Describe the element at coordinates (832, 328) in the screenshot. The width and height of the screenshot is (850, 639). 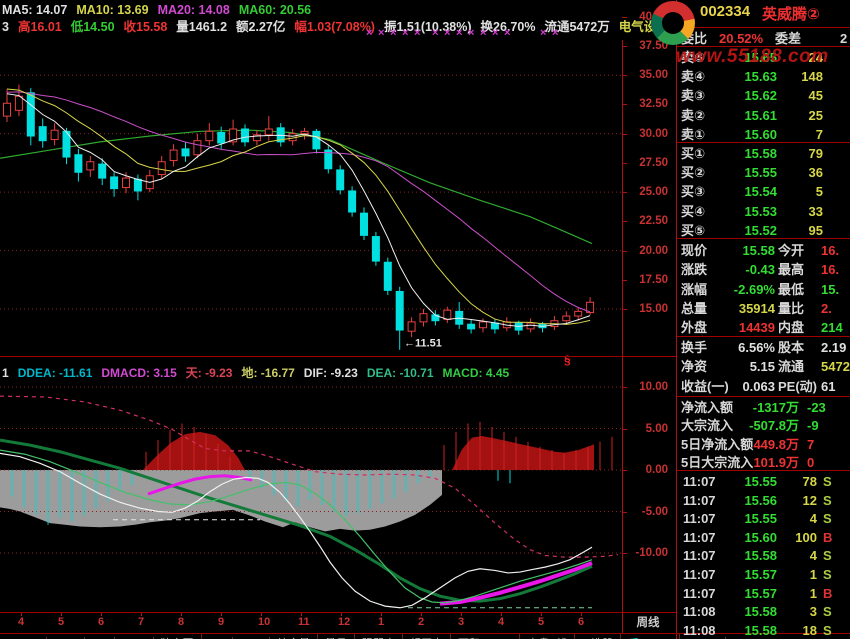
I see `stat-value: 214` at that location.